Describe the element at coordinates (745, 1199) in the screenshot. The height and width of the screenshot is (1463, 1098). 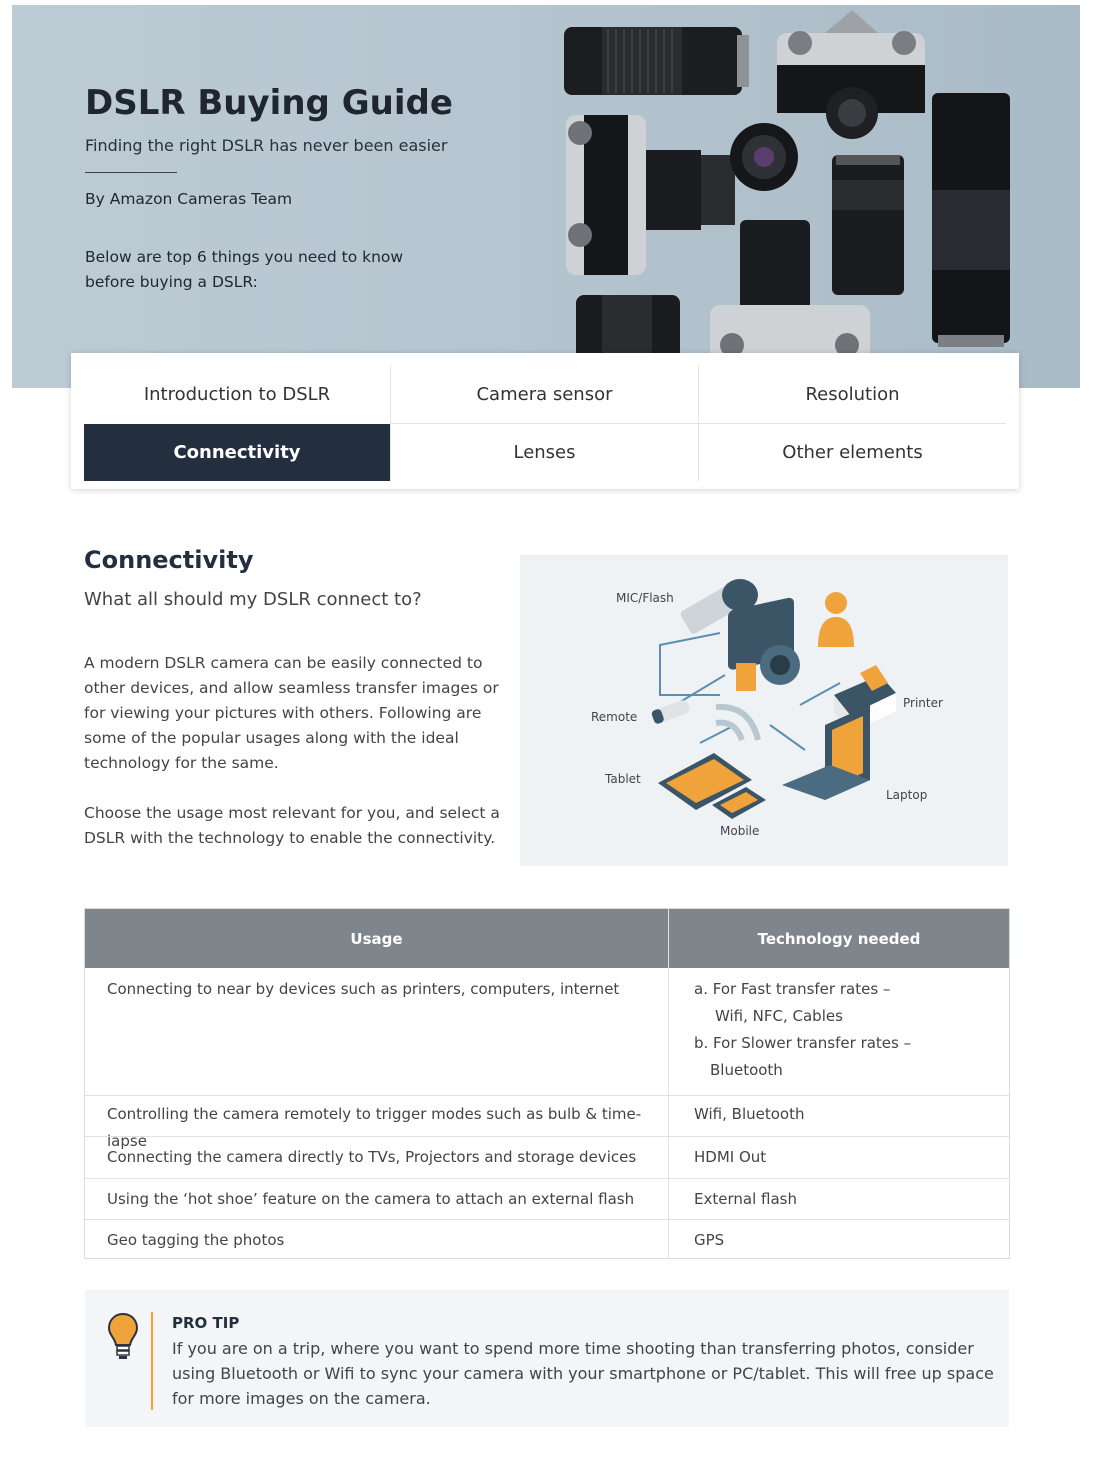
I see `table-cell-tech: External flash` at that location.